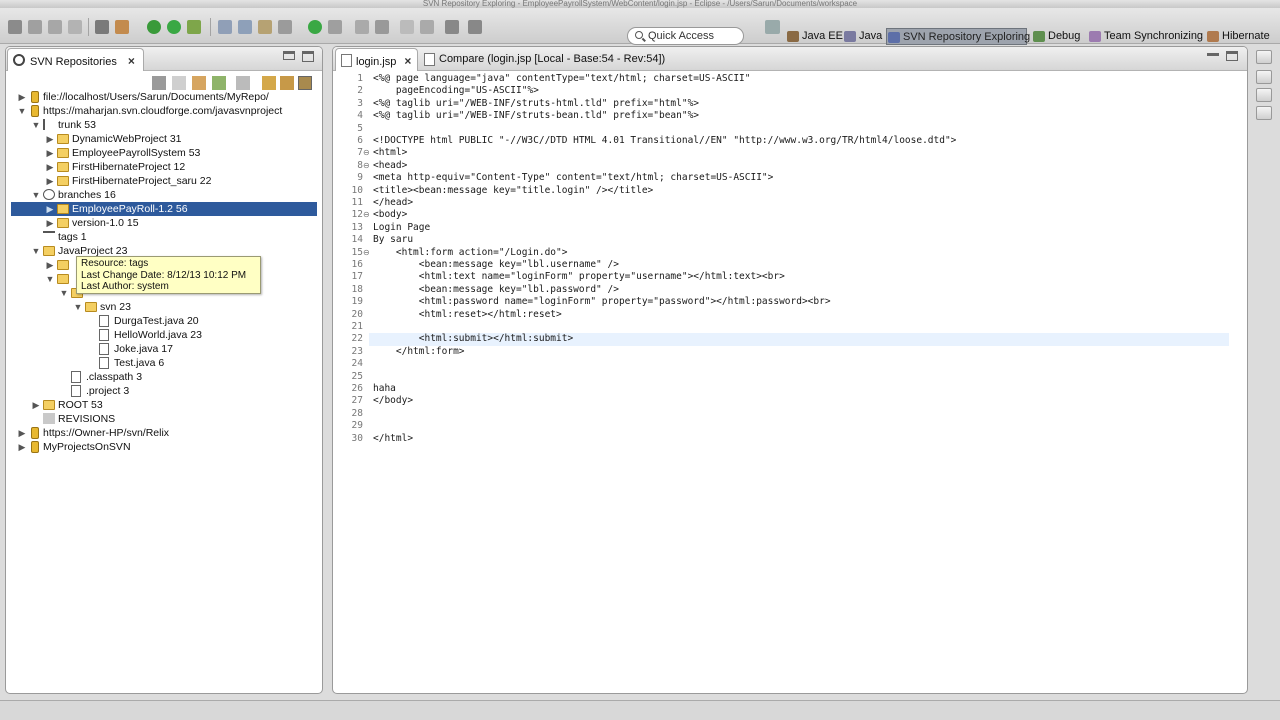  I want to click on tree-item: DurgaTest.java 20, so click(164, 321).